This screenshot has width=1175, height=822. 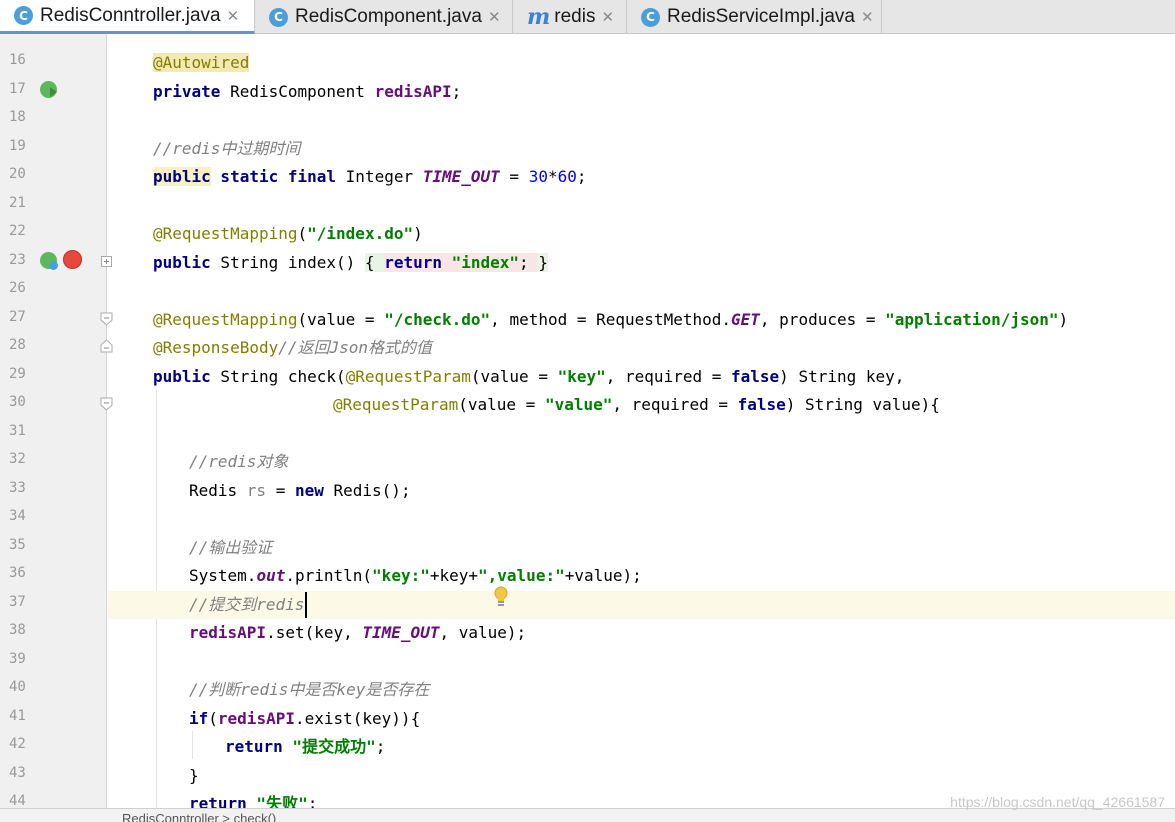 What do you see at coordinates (187, 91) in the screenshot?
I see `keyword-token: private` at bounding box center [187, 91].